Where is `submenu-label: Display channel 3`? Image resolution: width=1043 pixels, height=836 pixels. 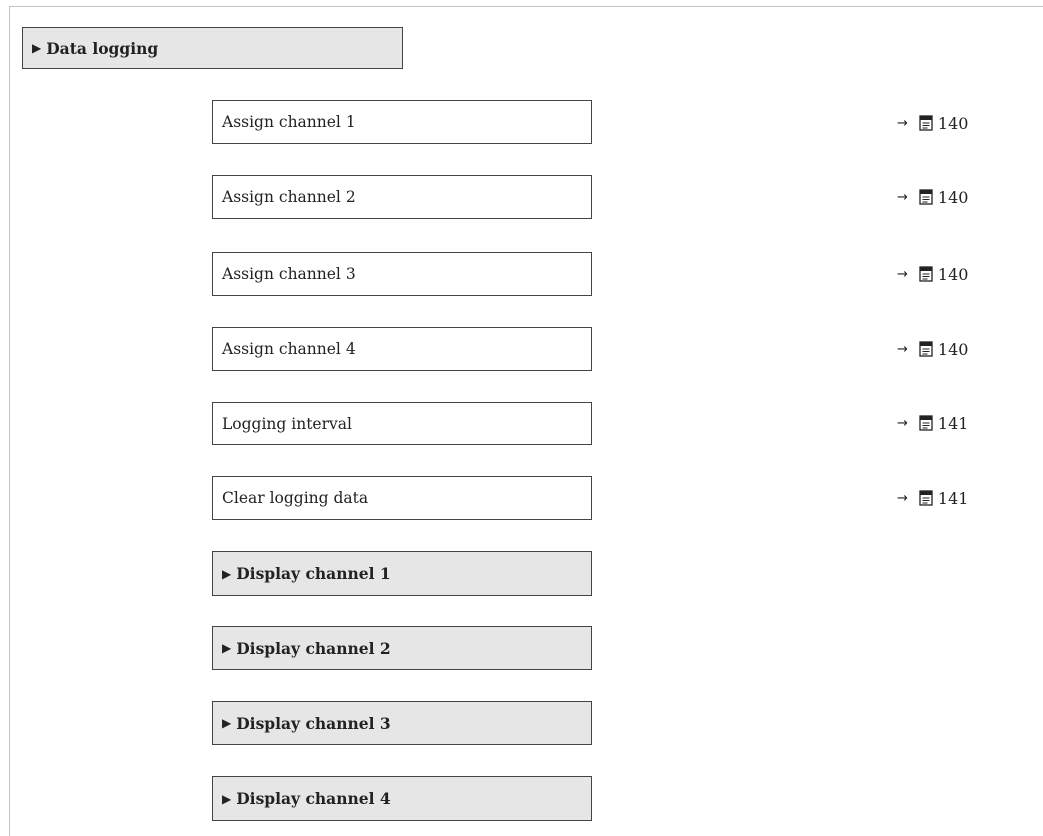 submenu-label: Display channel 3 is located at coordinates (313, 723).